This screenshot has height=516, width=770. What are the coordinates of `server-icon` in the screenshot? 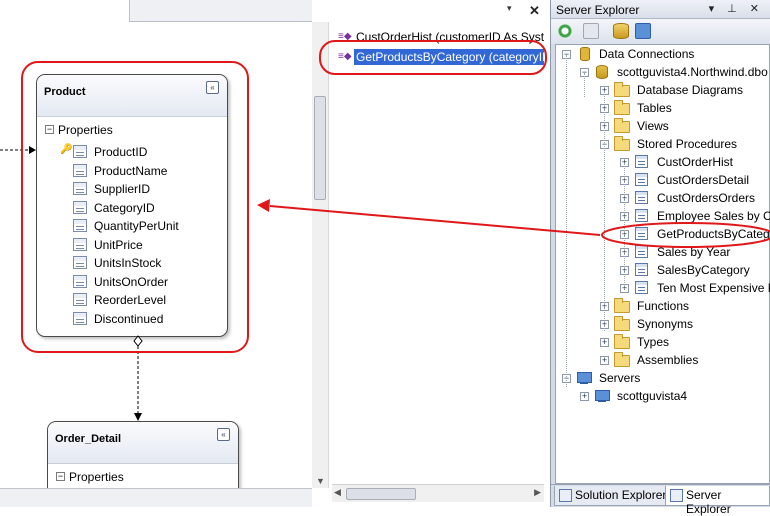 It's located at (602, 396).